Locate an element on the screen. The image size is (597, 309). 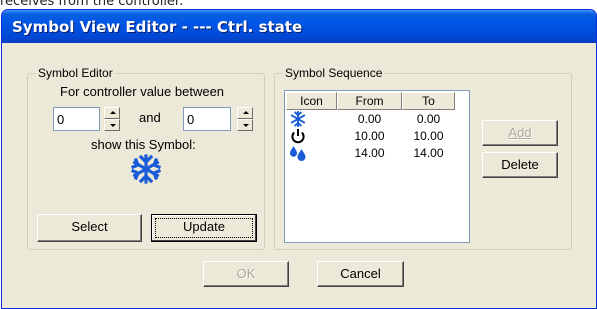
to-spin-up-button is located at coordinates (245, 113).